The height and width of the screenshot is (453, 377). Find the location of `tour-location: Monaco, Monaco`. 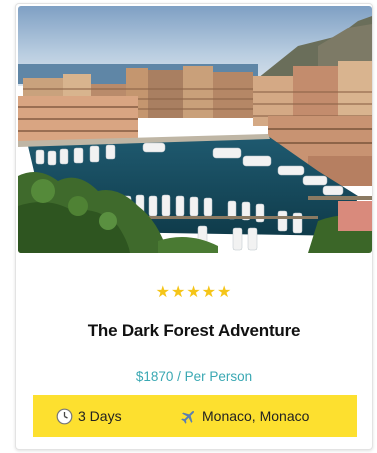

tour-location: Monaco, Monaco is located at coordinates (244, 416).